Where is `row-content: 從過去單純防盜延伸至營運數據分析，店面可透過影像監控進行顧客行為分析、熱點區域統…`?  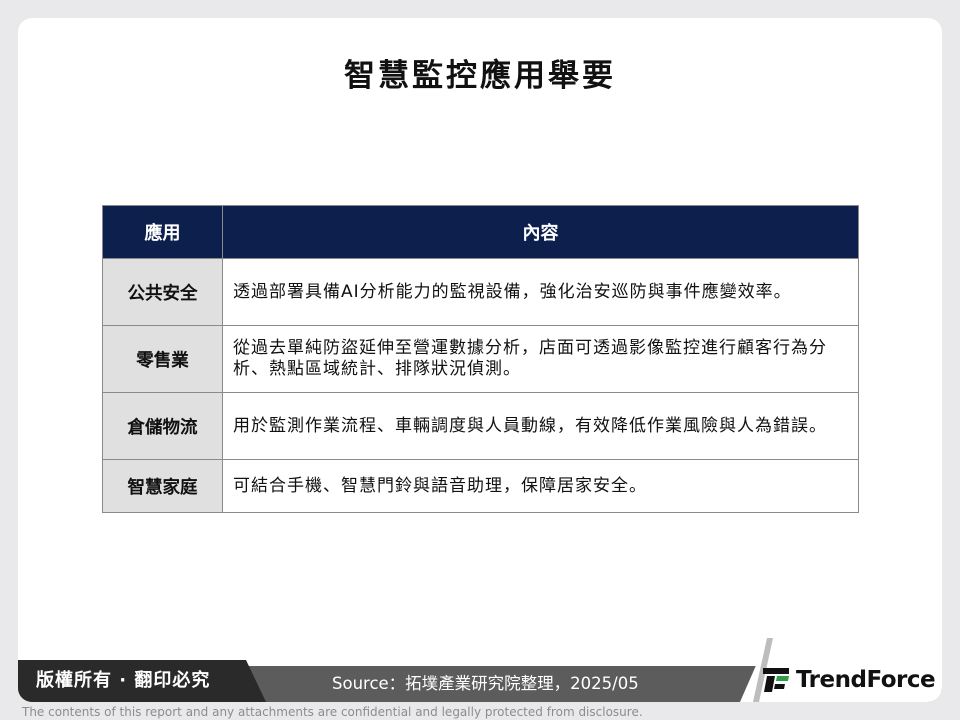
row-content: 從過去單純防盜延伸至營運數據分析，店面可透過影像監控進行顧客行為分析、熱點區域統… is located at coordinates (540, 359).